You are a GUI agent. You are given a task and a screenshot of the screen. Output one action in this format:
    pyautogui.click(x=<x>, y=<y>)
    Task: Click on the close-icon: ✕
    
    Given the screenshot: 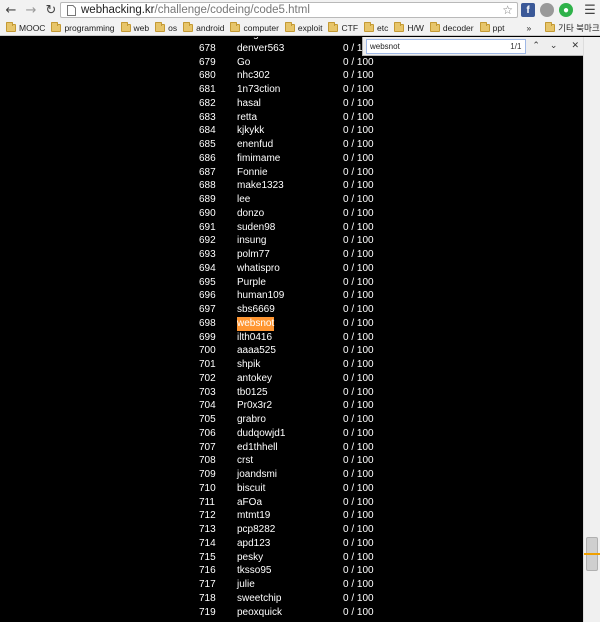 What is the action you would take?
    pyautogui.click(x=575, y=46)
    